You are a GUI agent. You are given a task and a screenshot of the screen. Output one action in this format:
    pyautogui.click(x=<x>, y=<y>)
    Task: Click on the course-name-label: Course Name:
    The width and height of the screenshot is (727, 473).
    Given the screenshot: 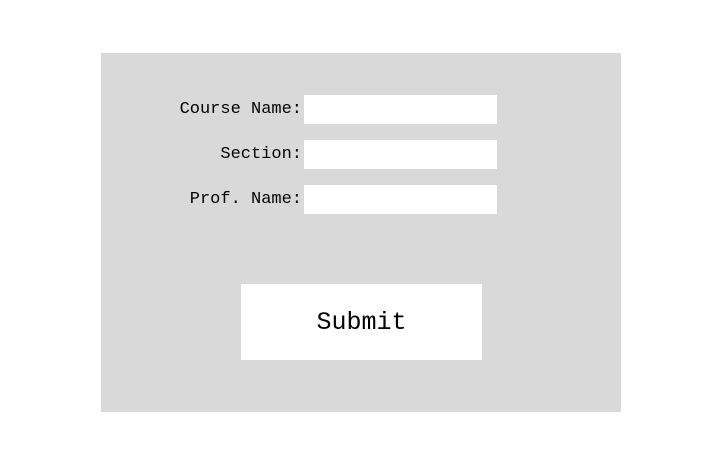 What is the action you would take?
    pyautogui.click(x=240, y=109)
    